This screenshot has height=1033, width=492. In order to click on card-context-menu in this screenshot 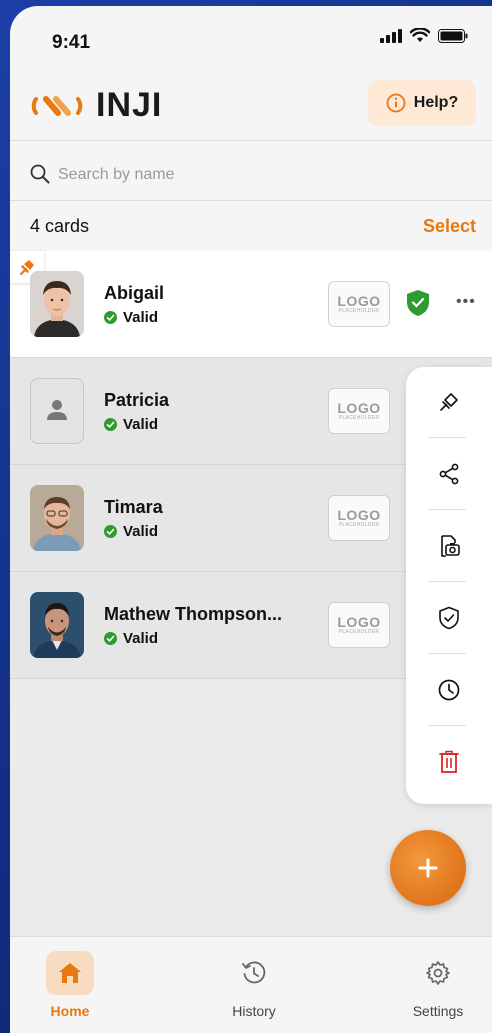, I will do `click(449, 585)`.